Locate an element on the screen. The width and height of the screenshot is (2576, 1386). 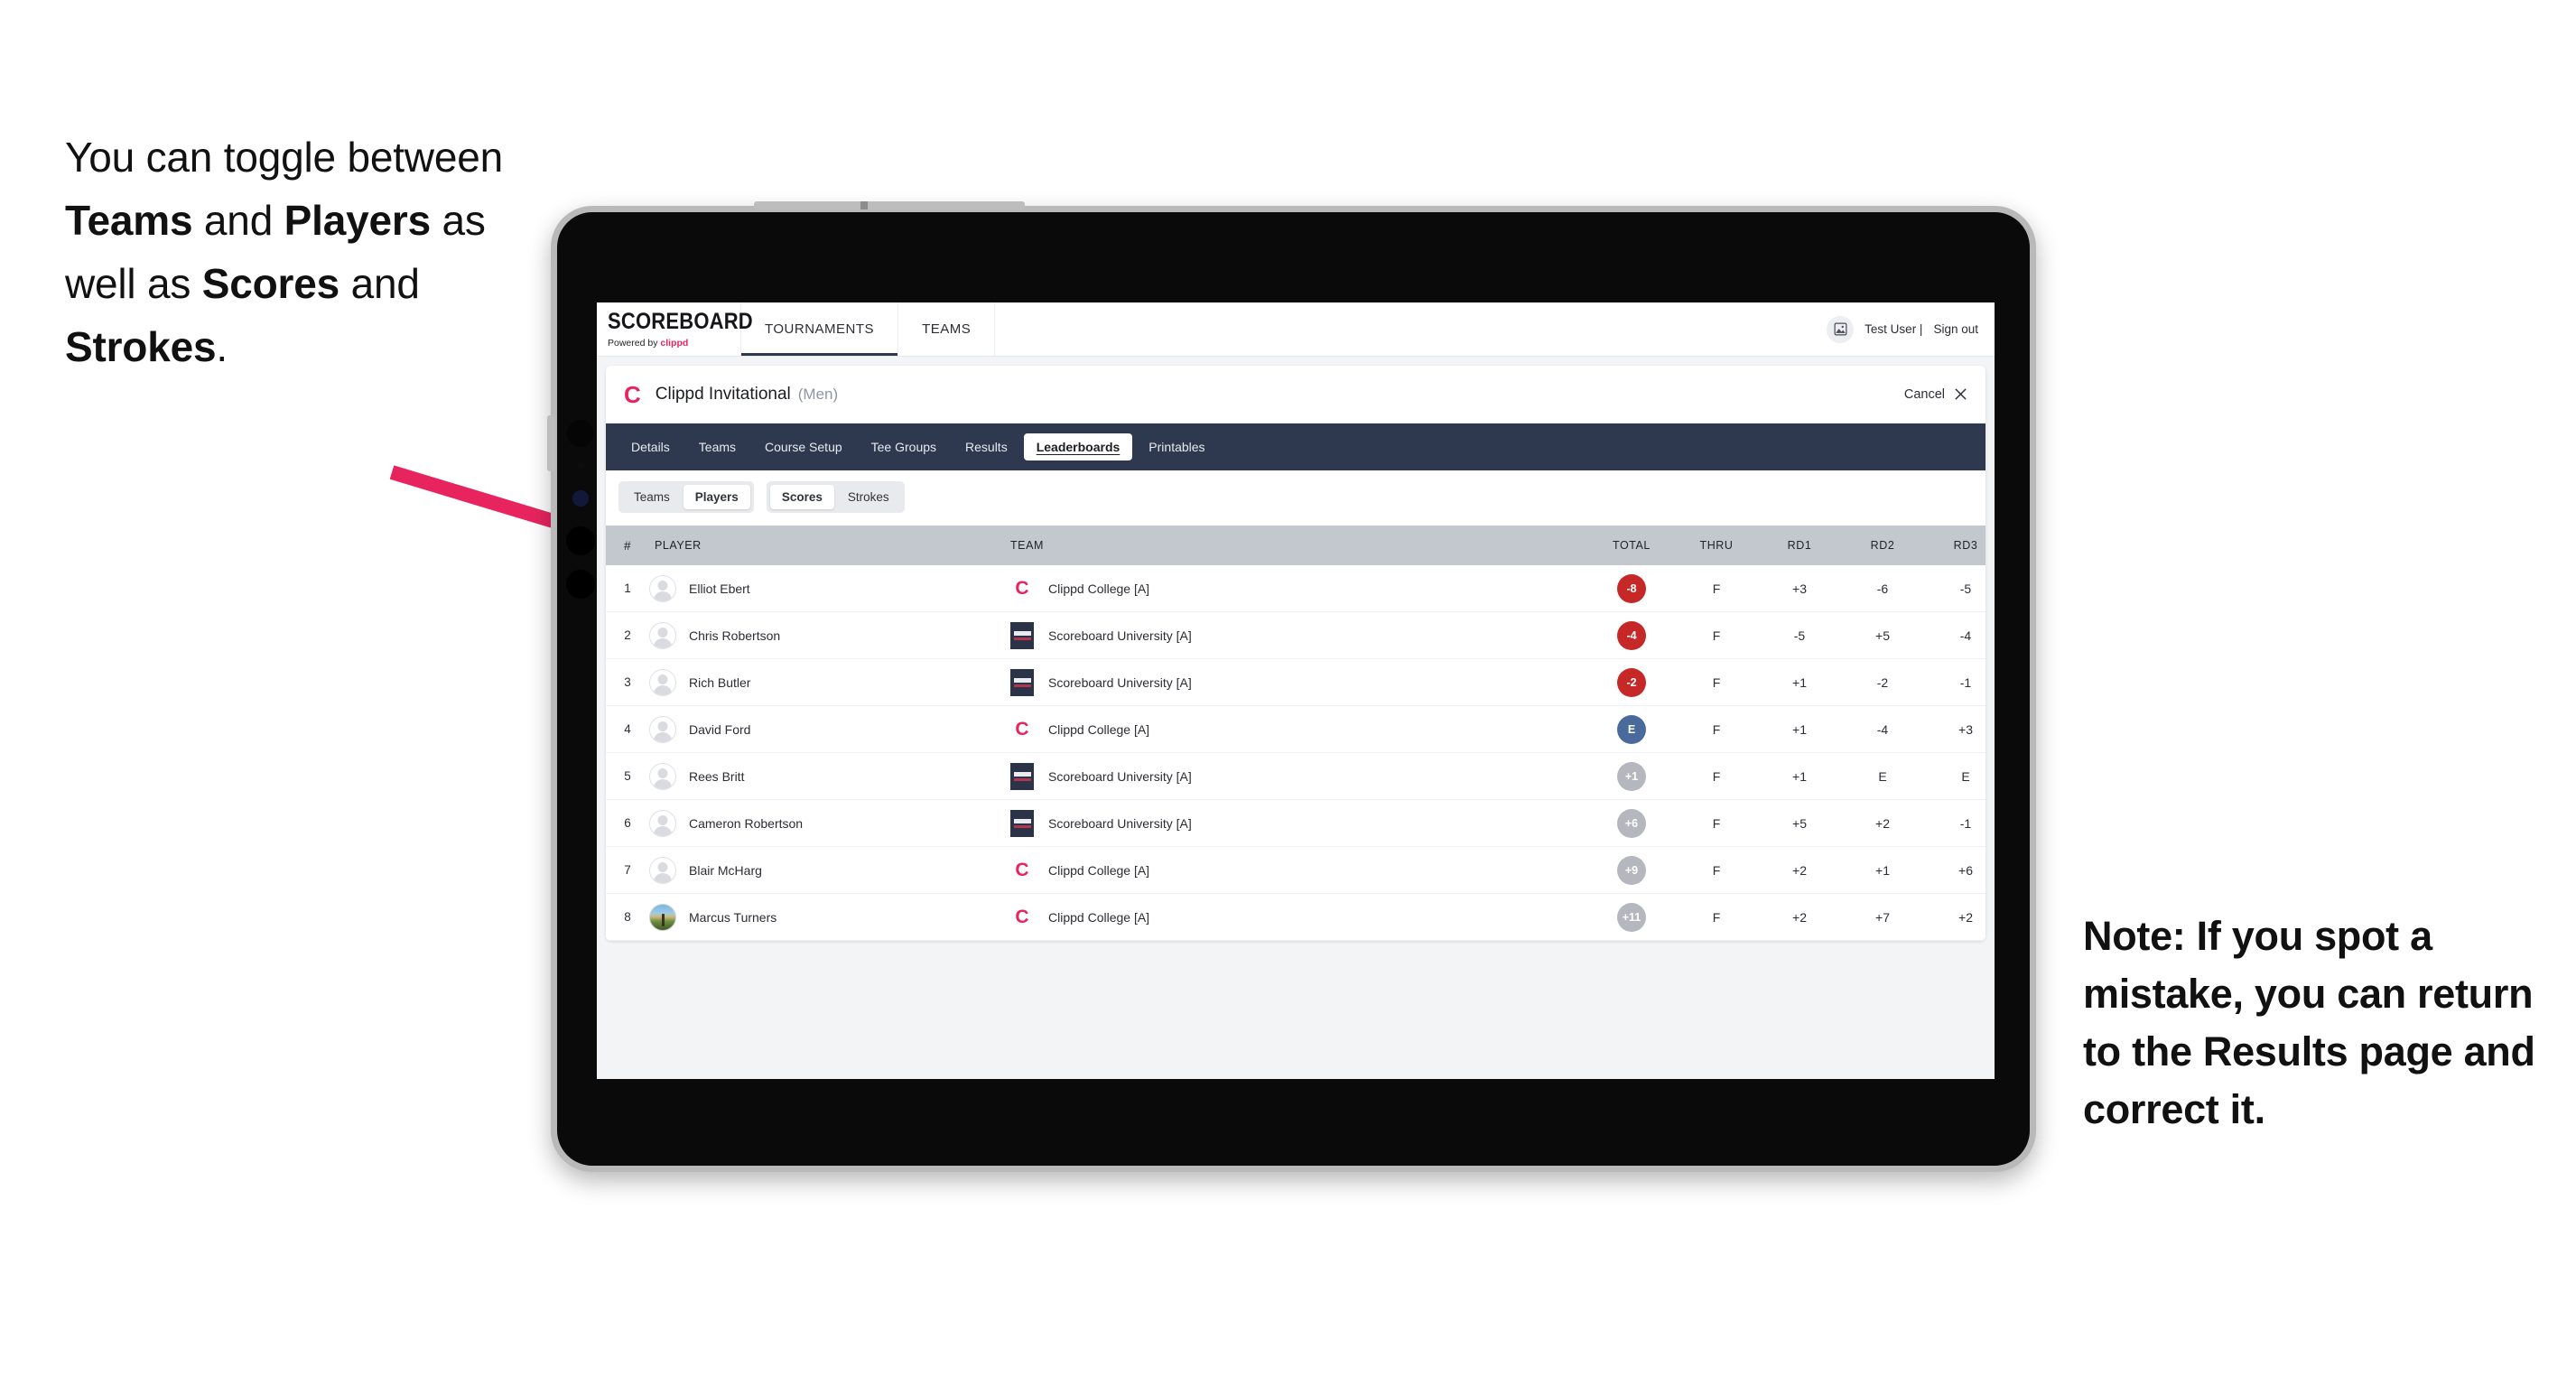
section-nav-details: Details is located at coordinates (650, 446).